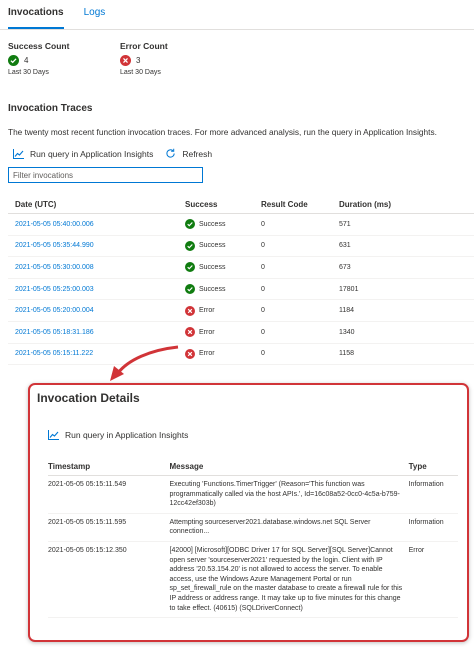  I want to click on error-count-title: Error Count, so click(144, 46).